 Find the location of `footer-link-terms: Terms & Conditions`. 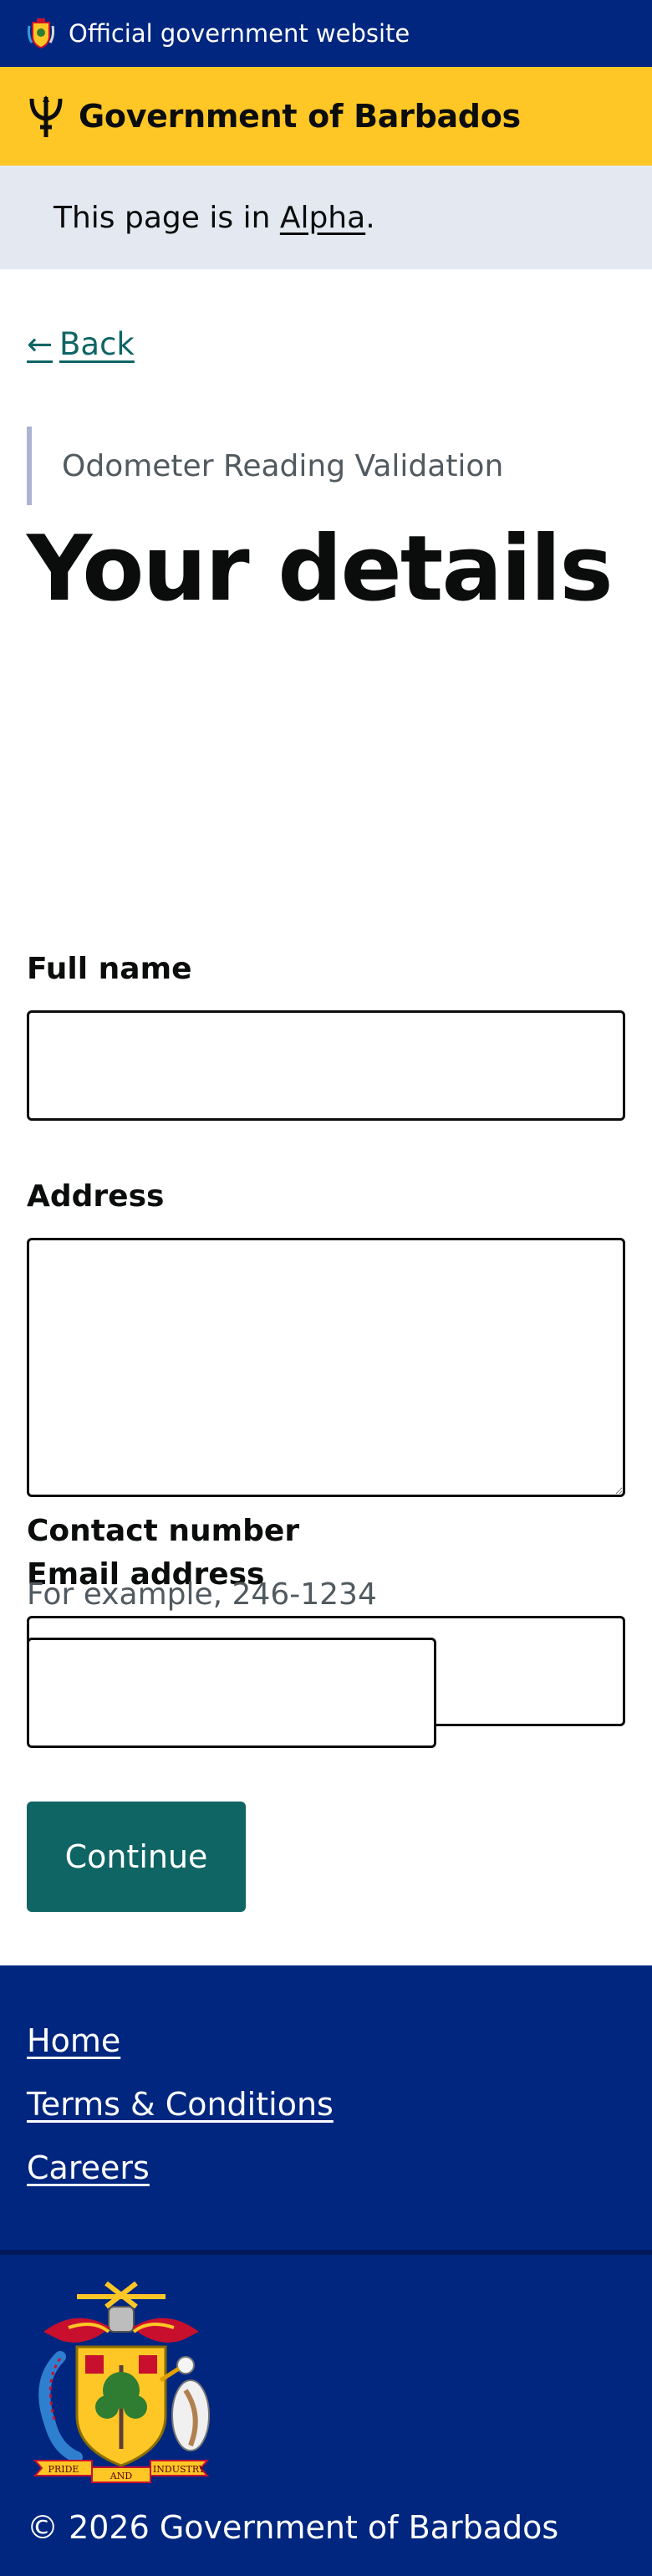

footer-link-terms: Terms & Conditions is located at coordinates (180, 2104).